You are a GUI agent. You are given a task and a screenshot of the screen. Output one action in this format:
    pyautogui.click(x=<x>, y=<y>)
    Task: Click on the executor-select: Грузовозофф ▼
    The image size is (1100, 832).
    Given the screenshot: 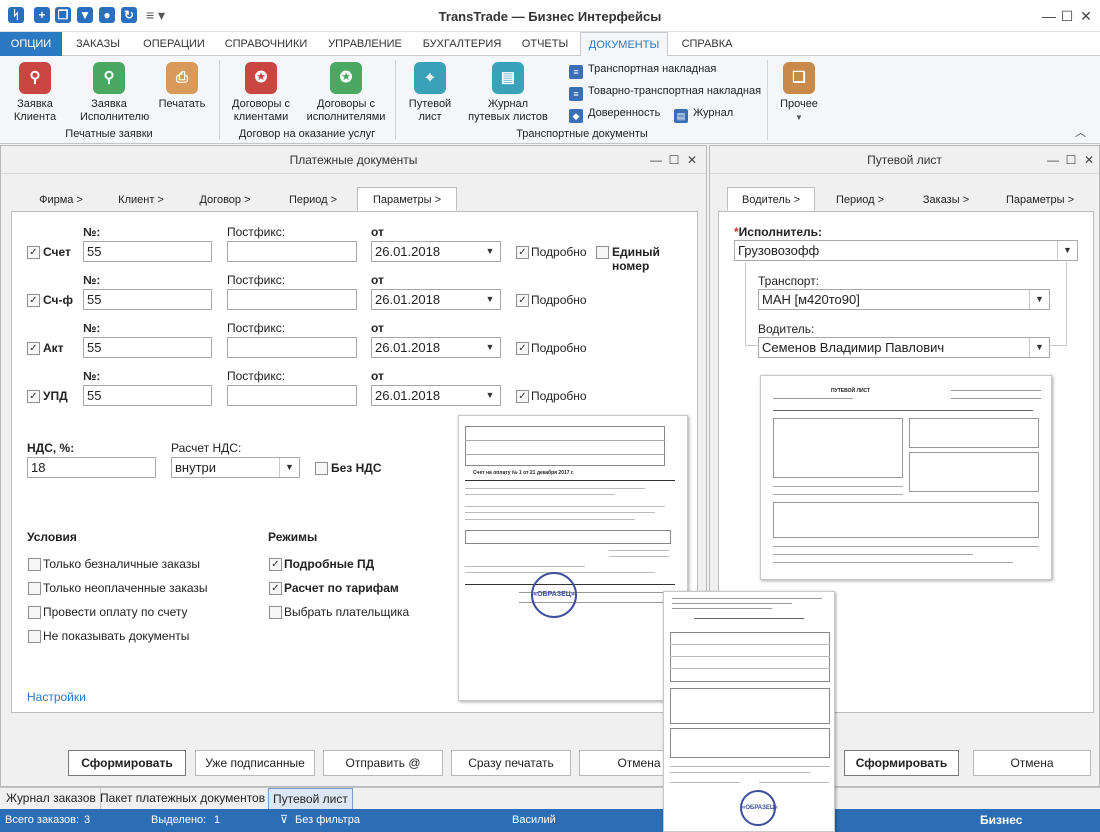 What is the action you would take?
    pyautogui.click(x=906, y=250)
    